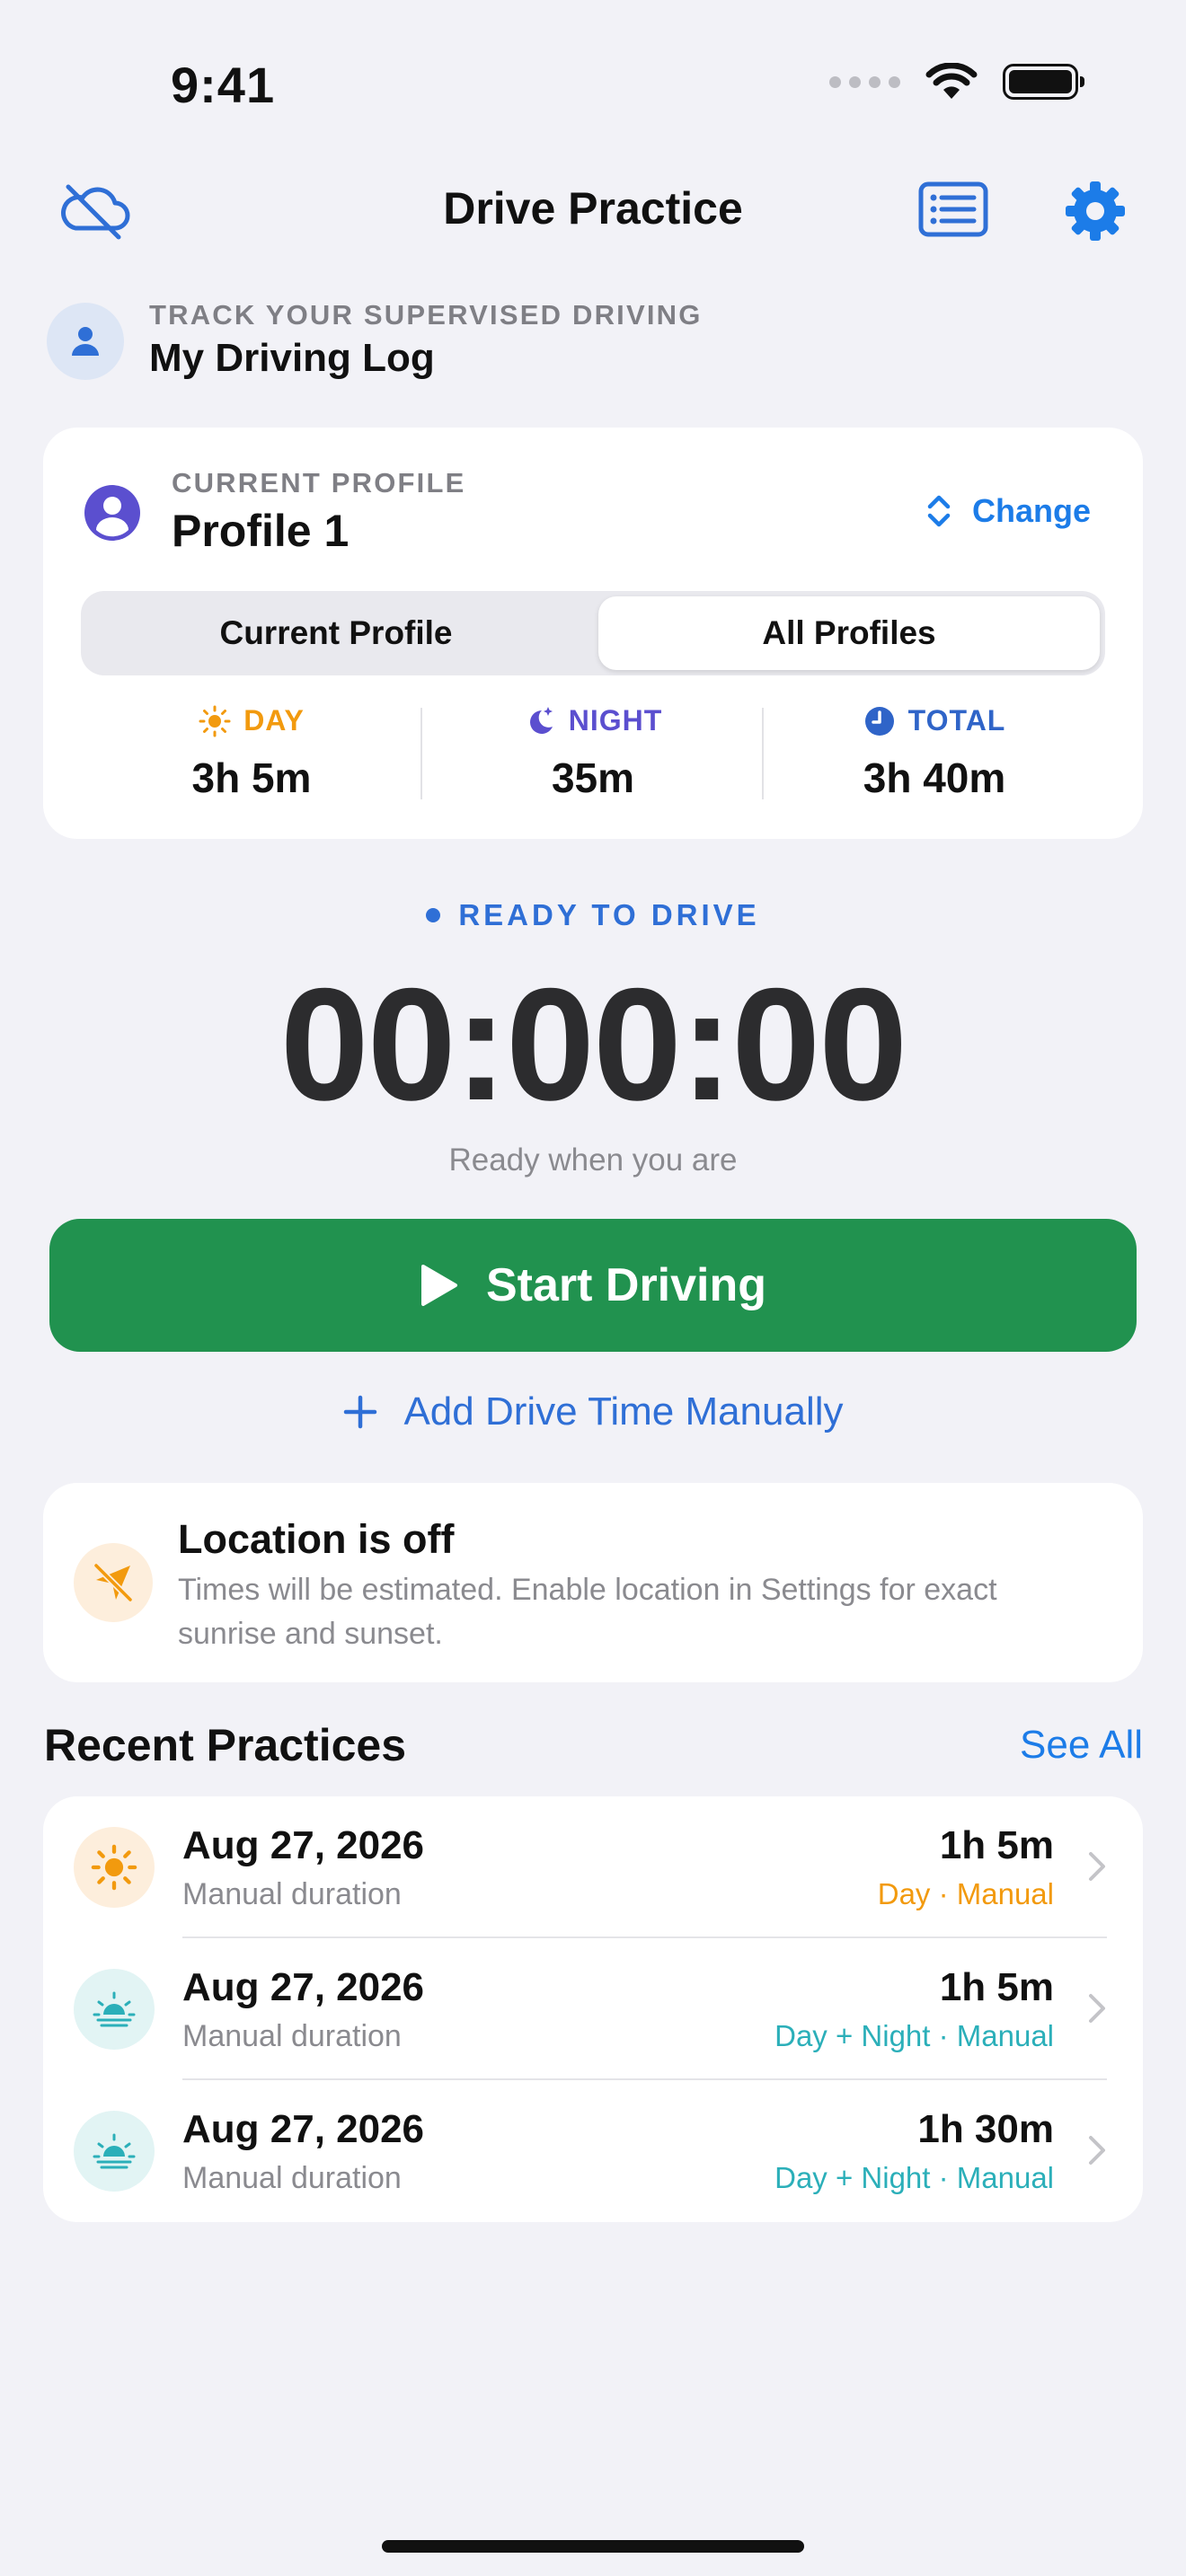 The height and width of the screenshot is (2576, 1186). I want to click on clock-icon, so click(879, 721).